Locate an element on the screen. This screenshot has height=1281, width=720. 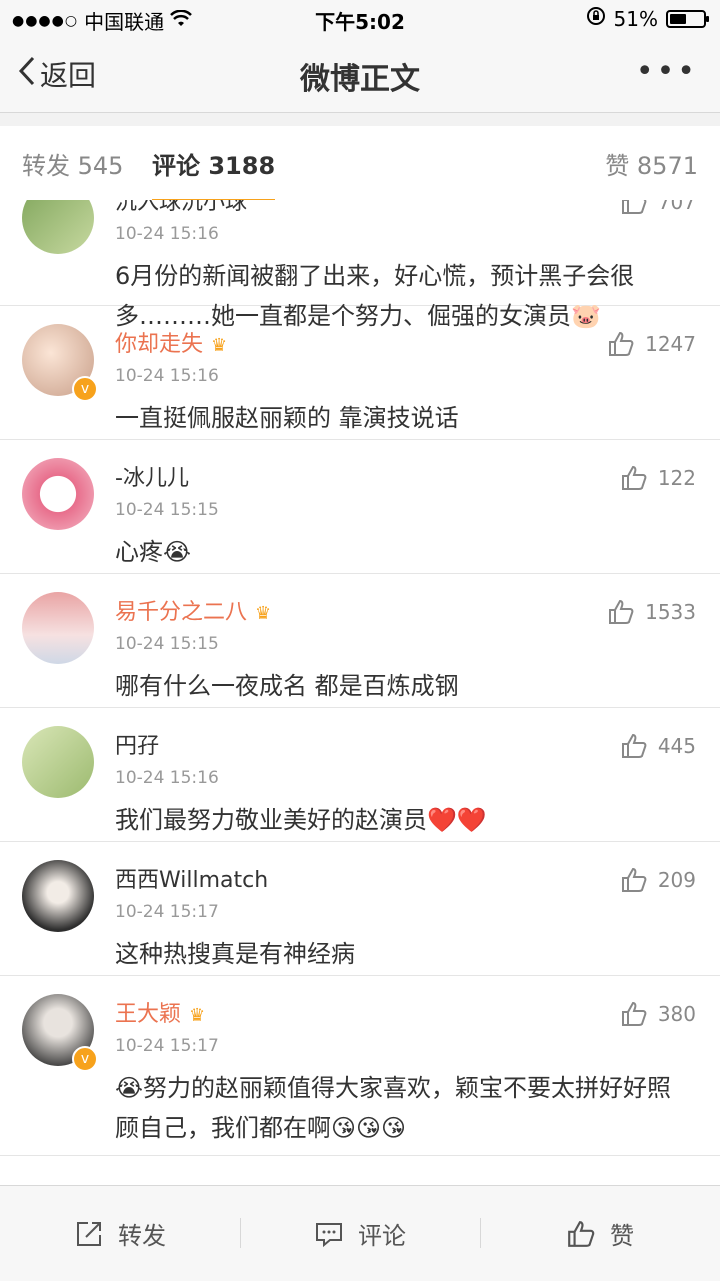
comment-item: 易千分之二八 ♛ 10-24 15:15 哪有什么一夜成名 都是百炼成钢 1533 is located at coordinates (360, 641).